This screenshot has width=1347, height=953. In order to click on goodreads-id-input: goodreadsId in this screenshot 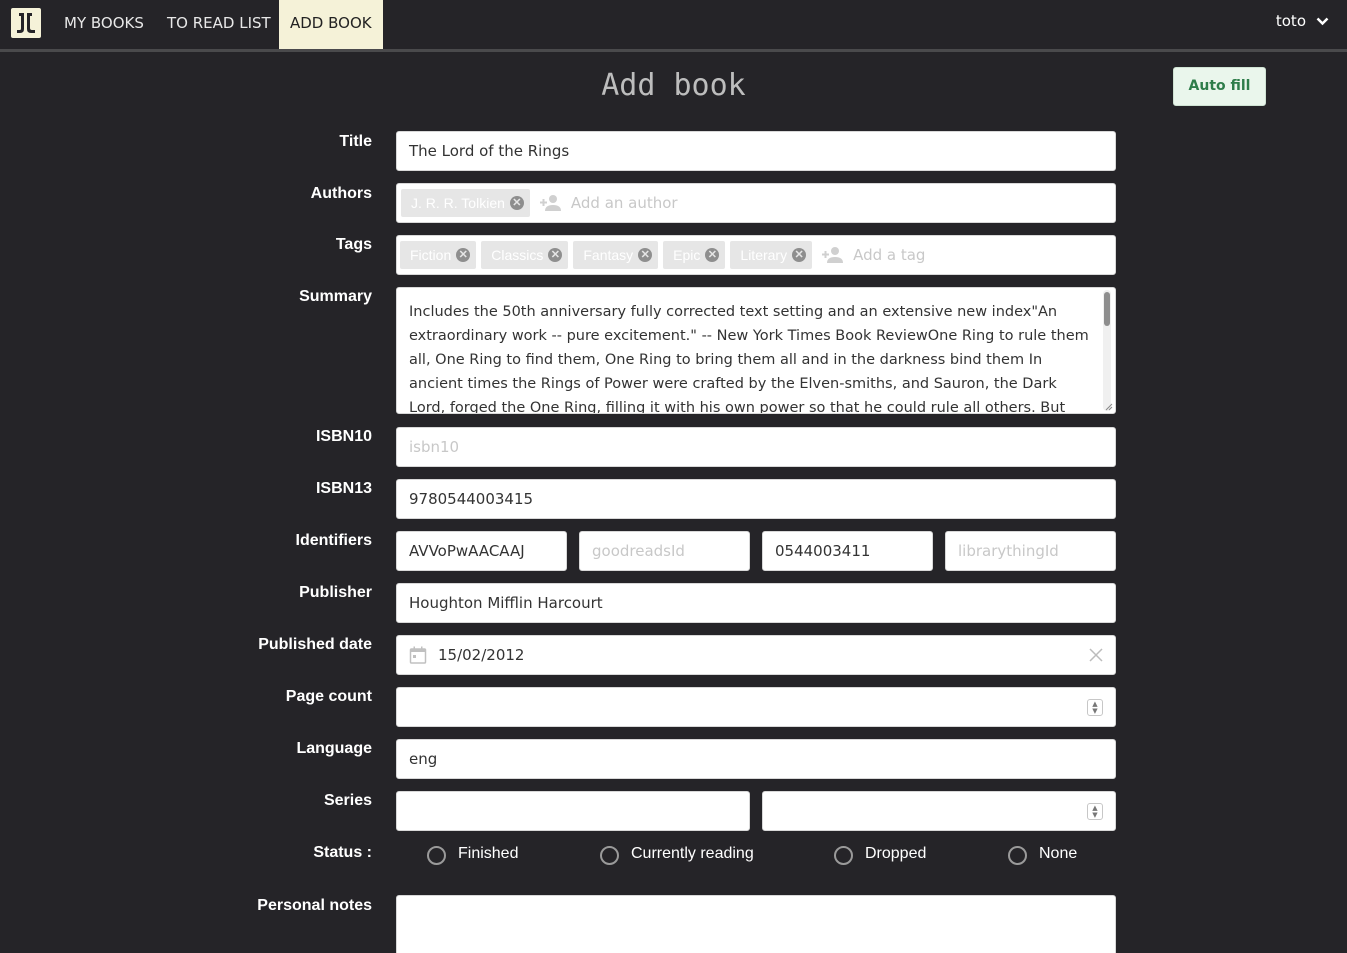, I will do `click(664, 551)`.